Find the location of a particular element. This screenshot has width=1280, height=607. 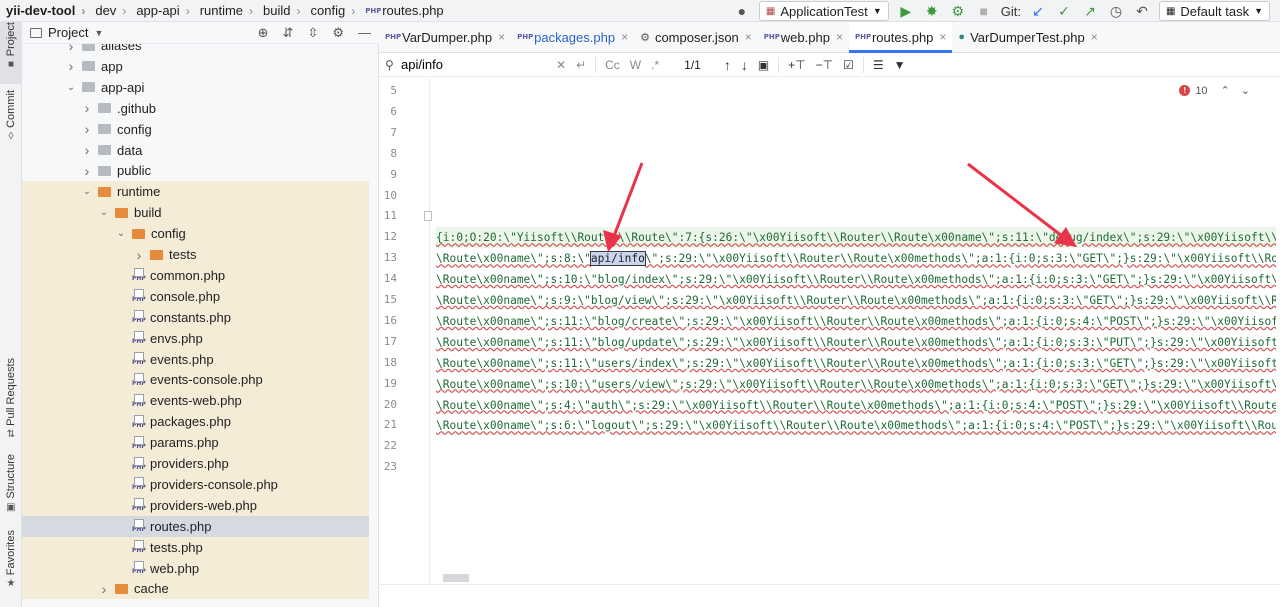

breadcrumb-item: app-api › is located at coordinates (161, 11).